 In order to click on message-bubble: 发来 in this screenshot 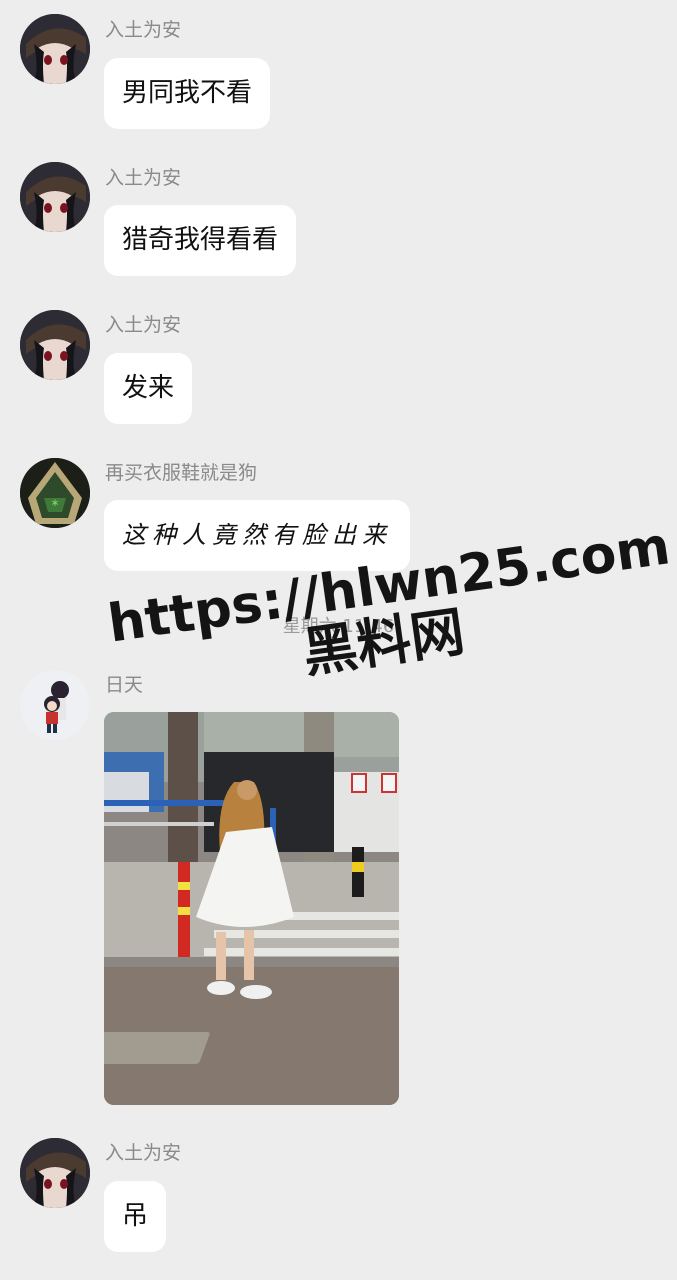, I will do `click(148, 388)`.